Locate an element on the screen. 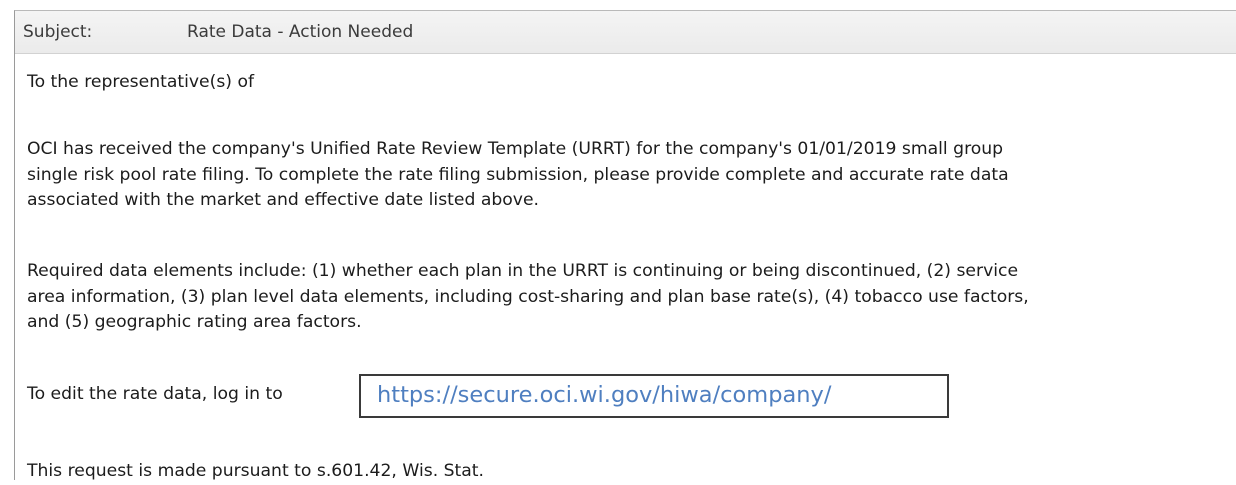 This screenshot has width=1236, height=485. login-url-box: https://secure.oci.wi.gov/hiwa/company/ is located at coordinates (654, 396).